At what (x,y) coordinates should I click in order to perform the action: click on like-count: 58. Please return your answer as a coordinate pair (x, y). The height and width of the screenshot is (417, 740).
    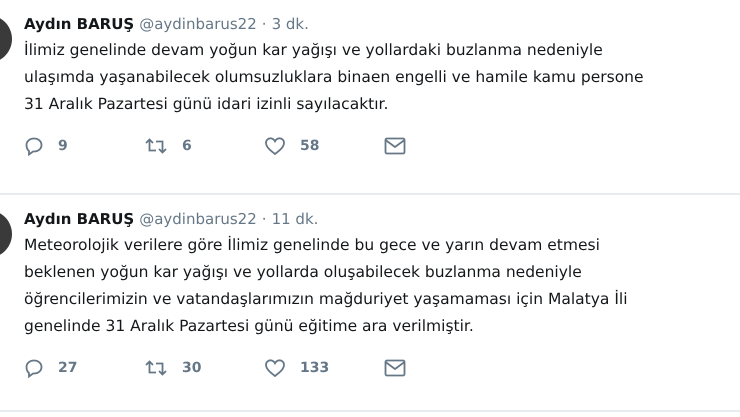
    Looking at the image, I should click on (310, 146).